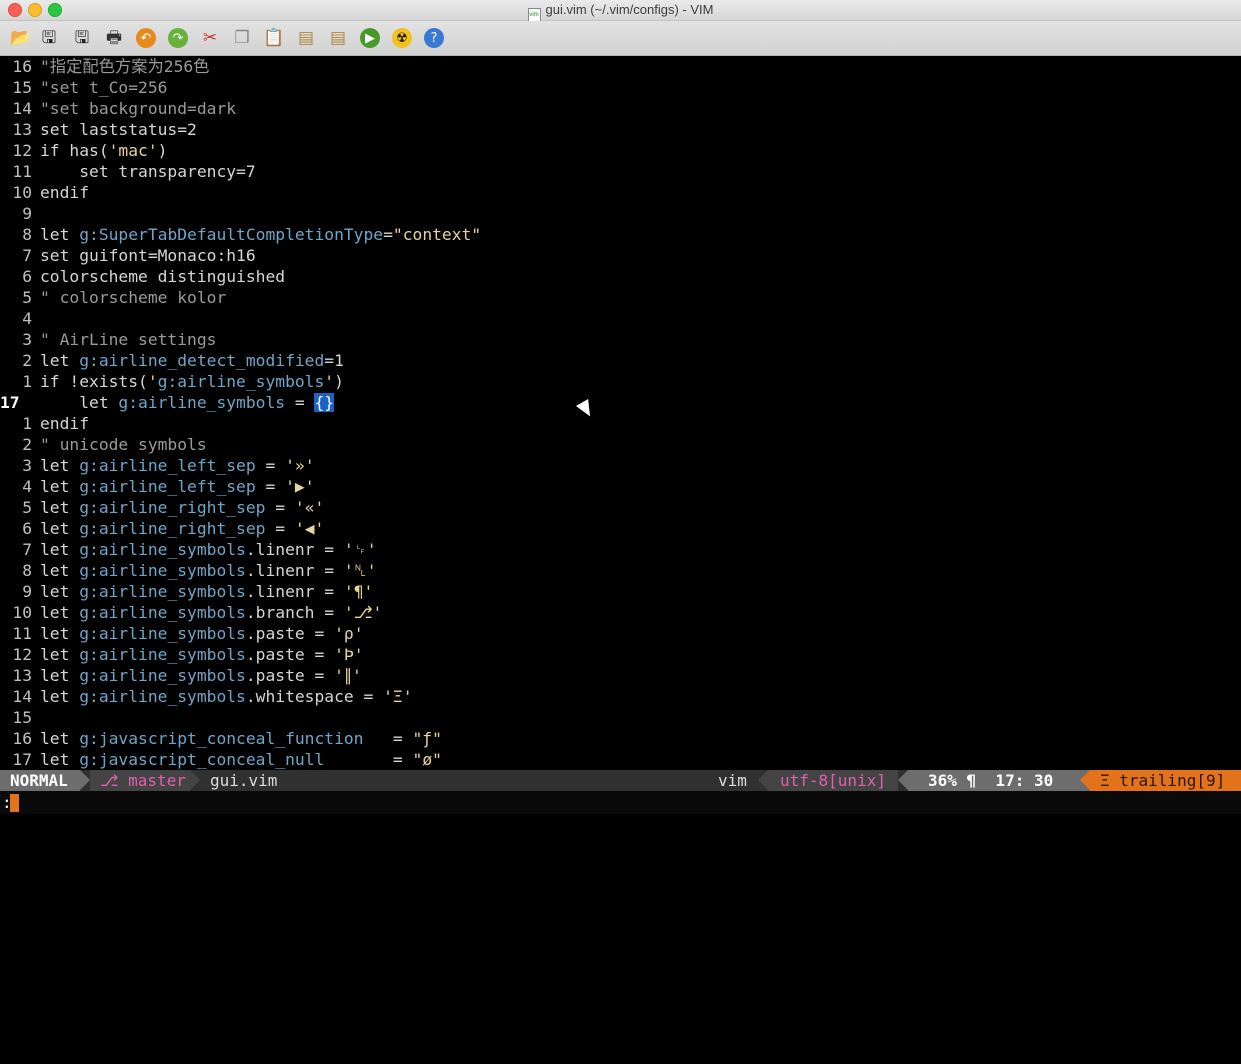  What do you see at coordinates (620, 465) in the screenshot?
I see `code-line: 3 let g:airline_left_sep = '»'` at bounding box center [620, 465].